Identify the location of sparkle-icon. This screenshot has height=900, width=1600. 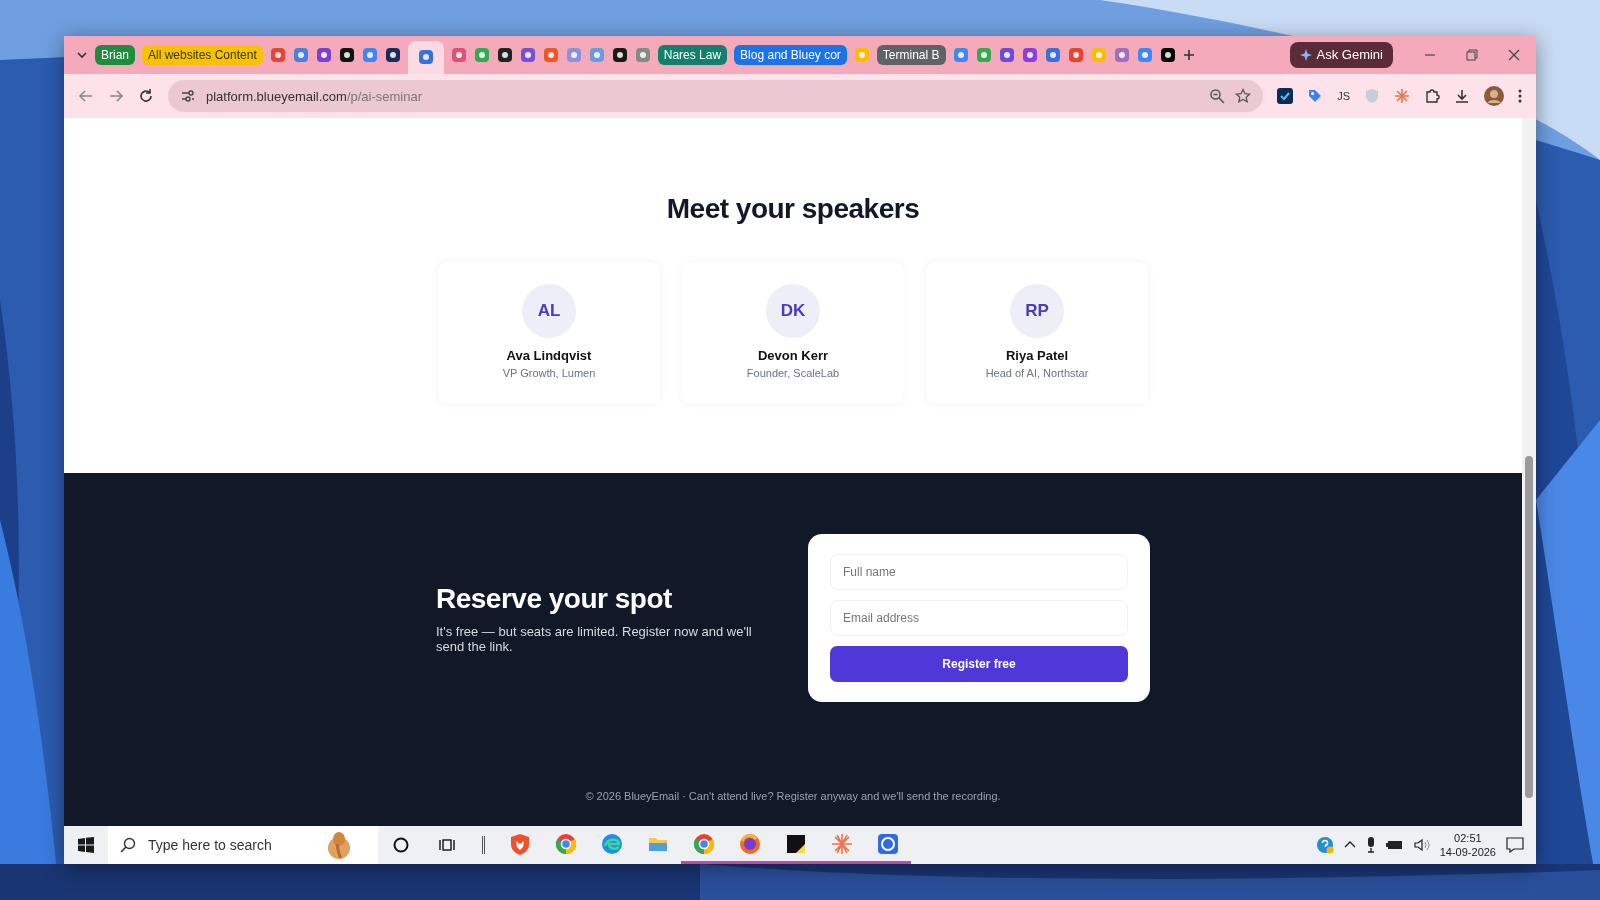
(1305, 55).